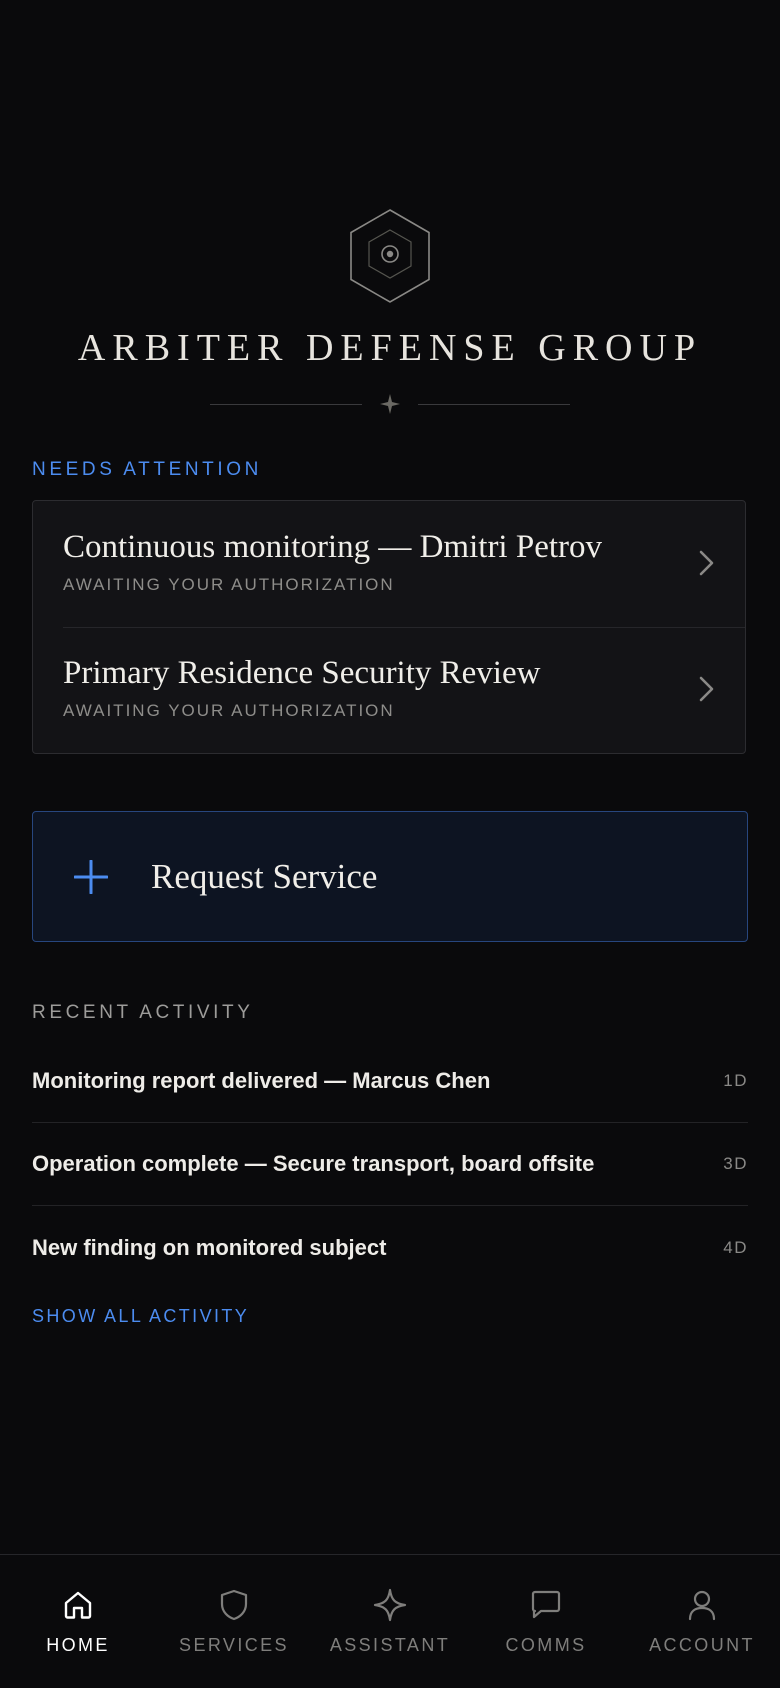 This screenshot has height=1688, width=780. I want to click on user-icon, so click(702, 1605).